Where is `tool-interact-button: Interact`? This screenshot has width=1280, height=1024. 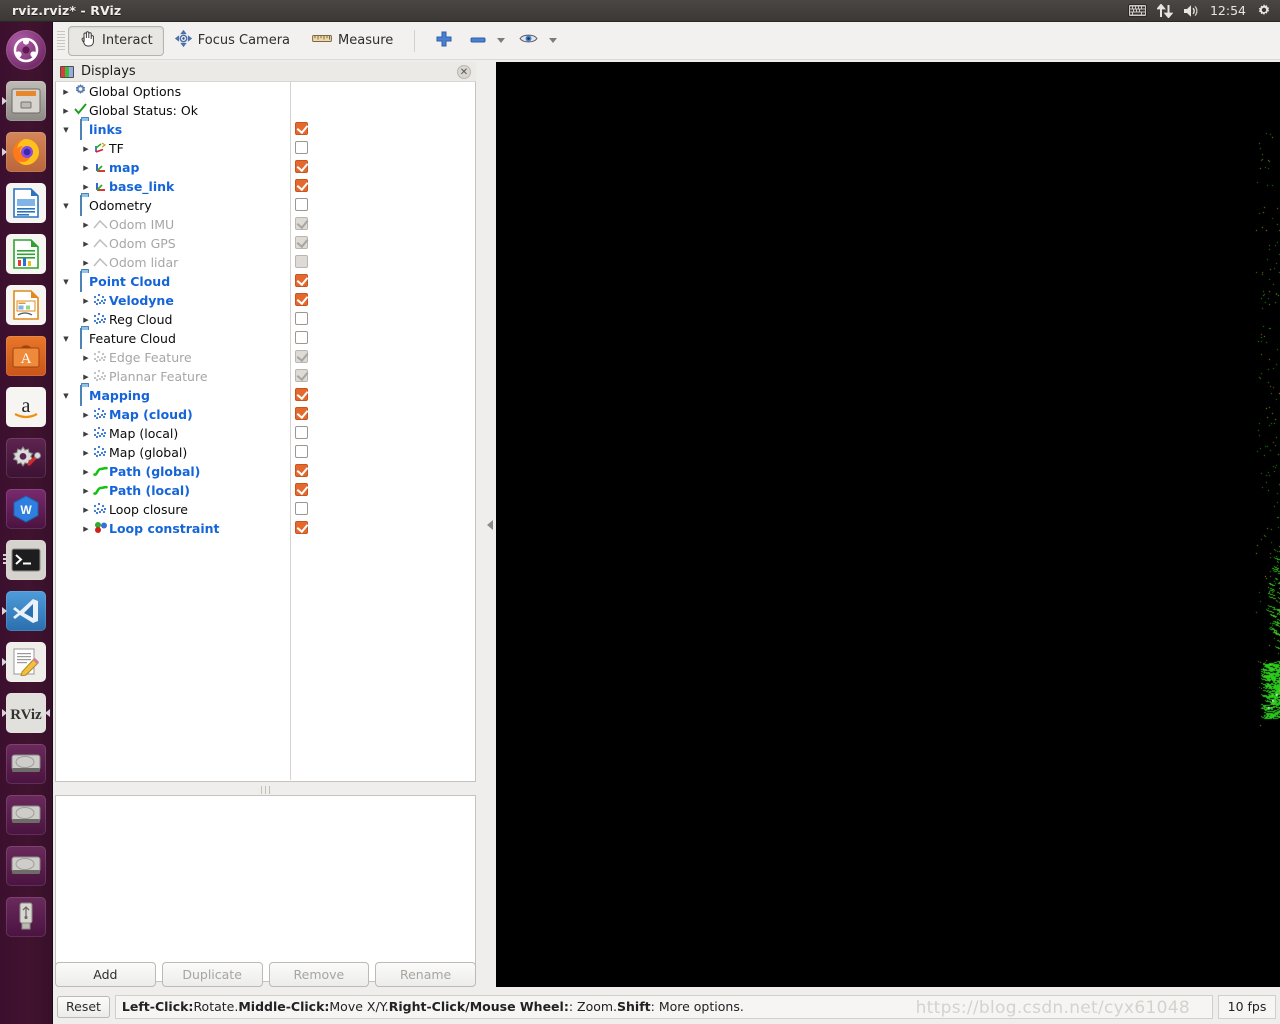 tool-interact-button: Interact is located at coordinates (116, 40).